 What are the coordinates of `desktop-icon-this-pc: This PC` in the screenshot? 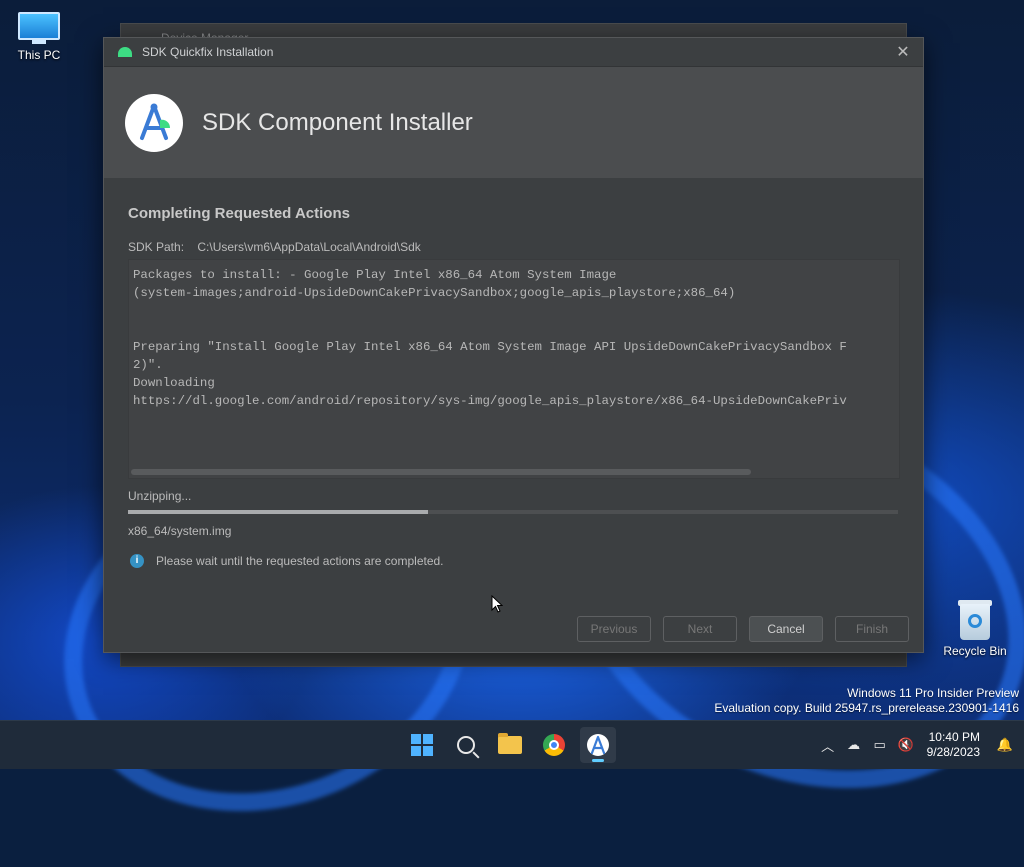 It's located at (39, 32).